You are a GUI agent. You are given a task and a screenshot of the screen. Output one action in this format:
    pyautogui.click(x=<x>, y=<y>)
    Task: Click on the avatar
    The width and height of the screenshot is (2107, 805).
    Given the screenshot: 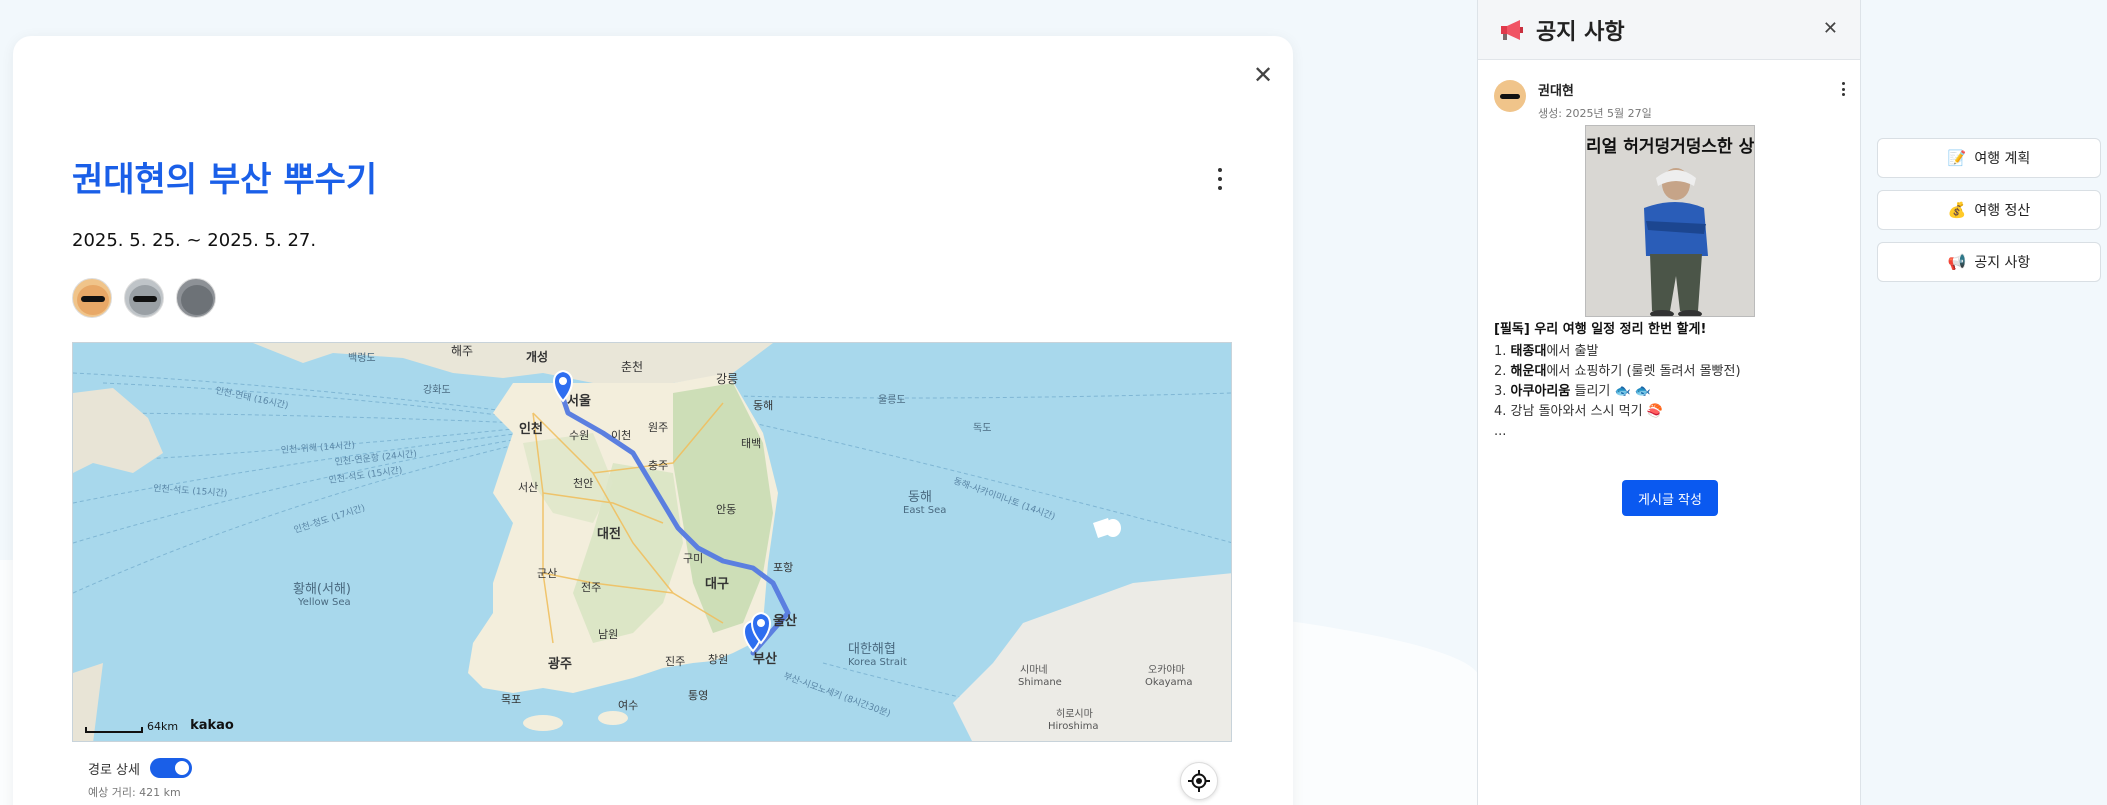 What is the action you would take?
    pyautogui.click(x=1510, y=96)
    